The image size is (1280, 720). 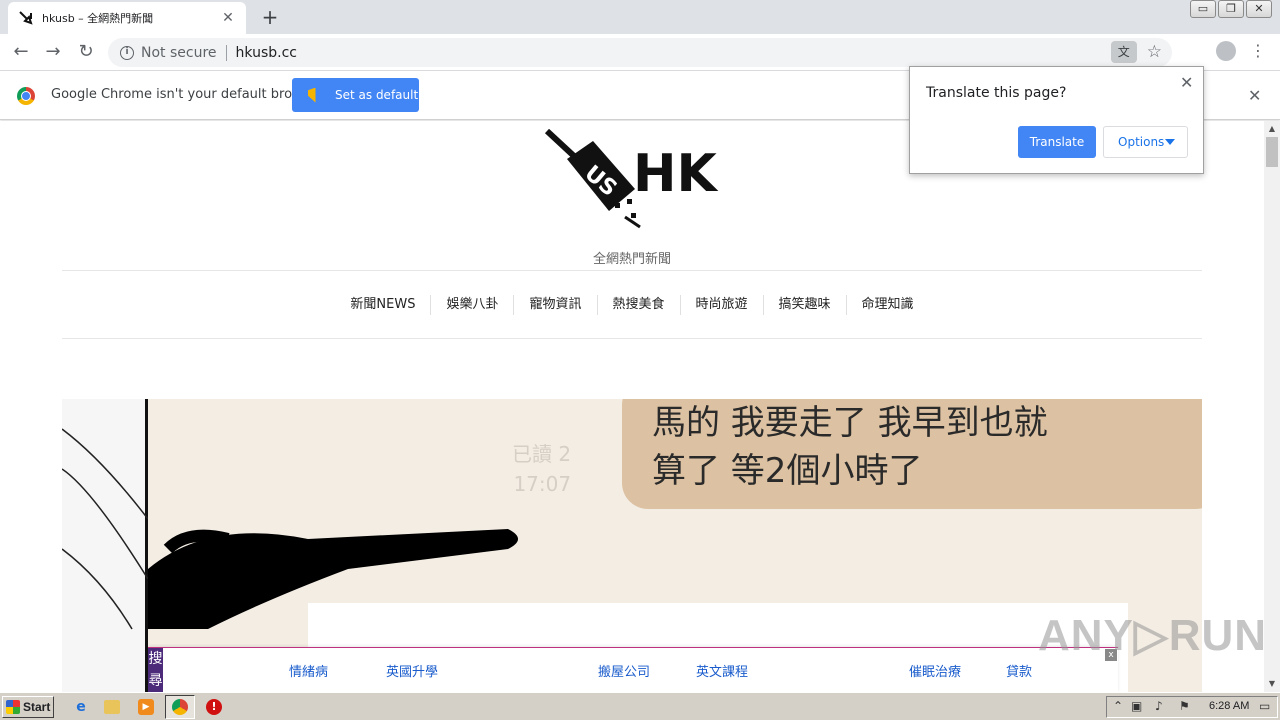 What do you see at coordinates (1254, 95) in the screenshot?
I see `infobar-close-icon: ✕` at bounding box center [1254, 95].